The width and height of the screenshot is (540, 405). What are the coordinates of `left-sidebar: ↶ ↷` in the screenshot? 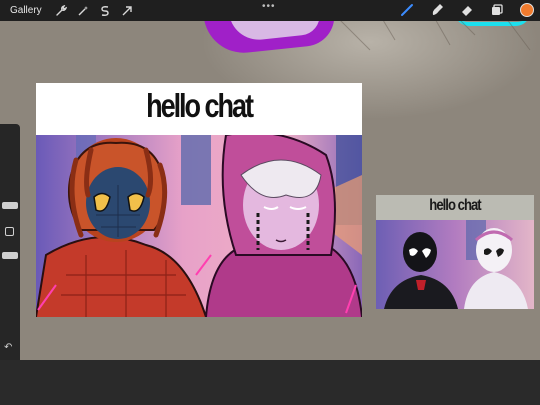 It's located at (10, 254).